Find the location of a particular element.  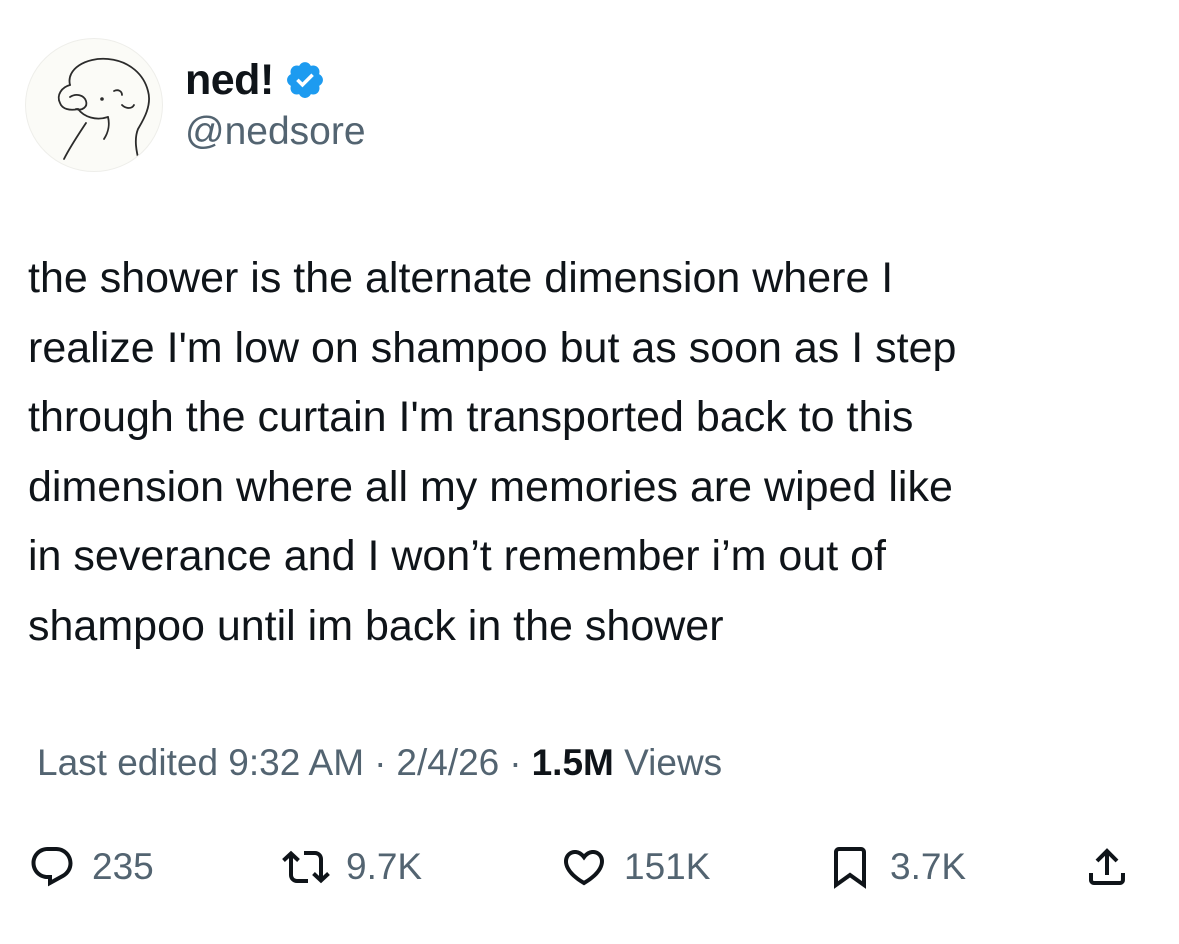

verified-badge-icon is located at coordinates (305, 80).